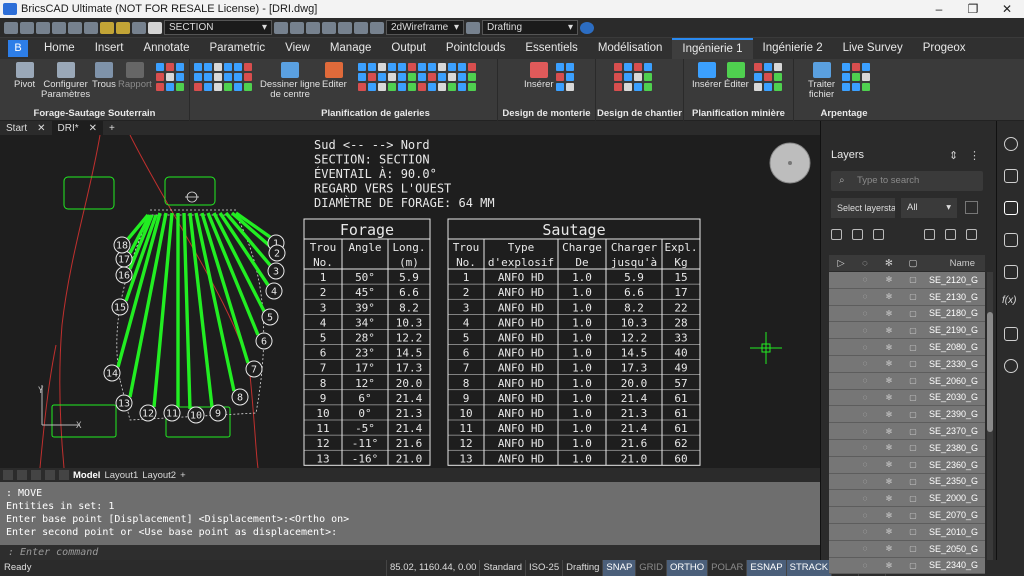  Describe the element at coordinates (726, 568) in the screenshot. I see `status-polar: POLAR` at that location.